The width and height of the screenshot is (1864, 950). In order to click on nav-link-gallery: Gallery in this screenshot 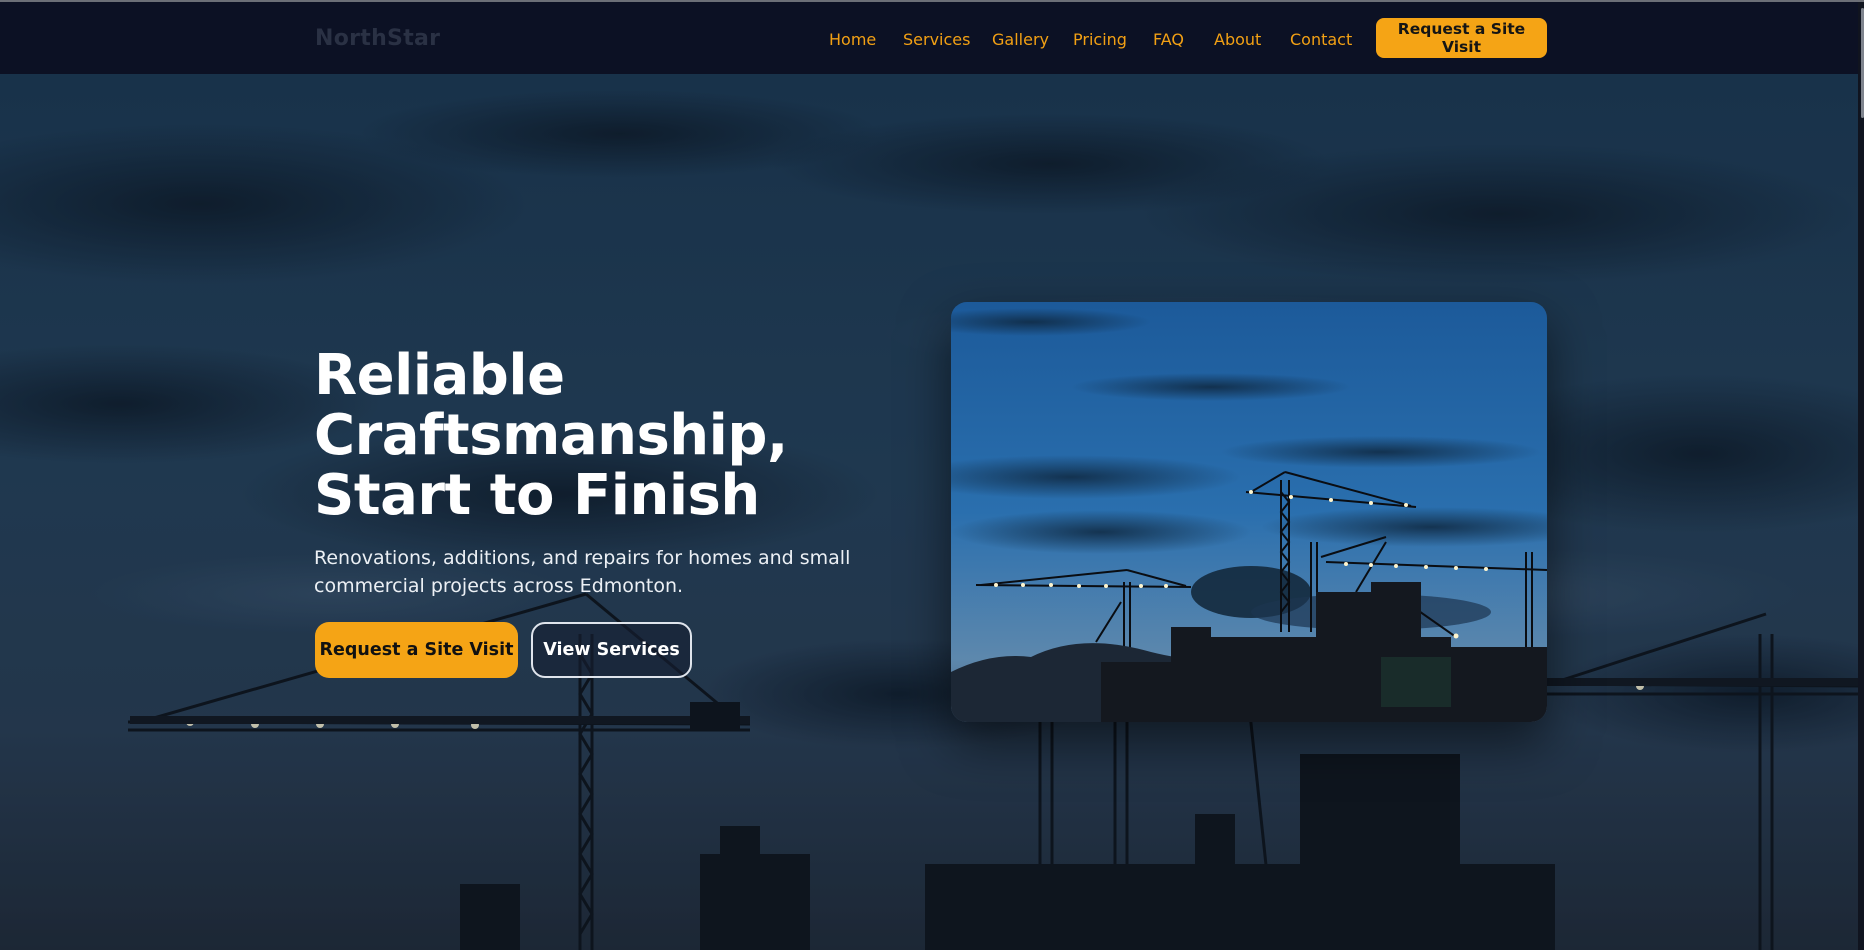, I will do `click(1020, 39)`.